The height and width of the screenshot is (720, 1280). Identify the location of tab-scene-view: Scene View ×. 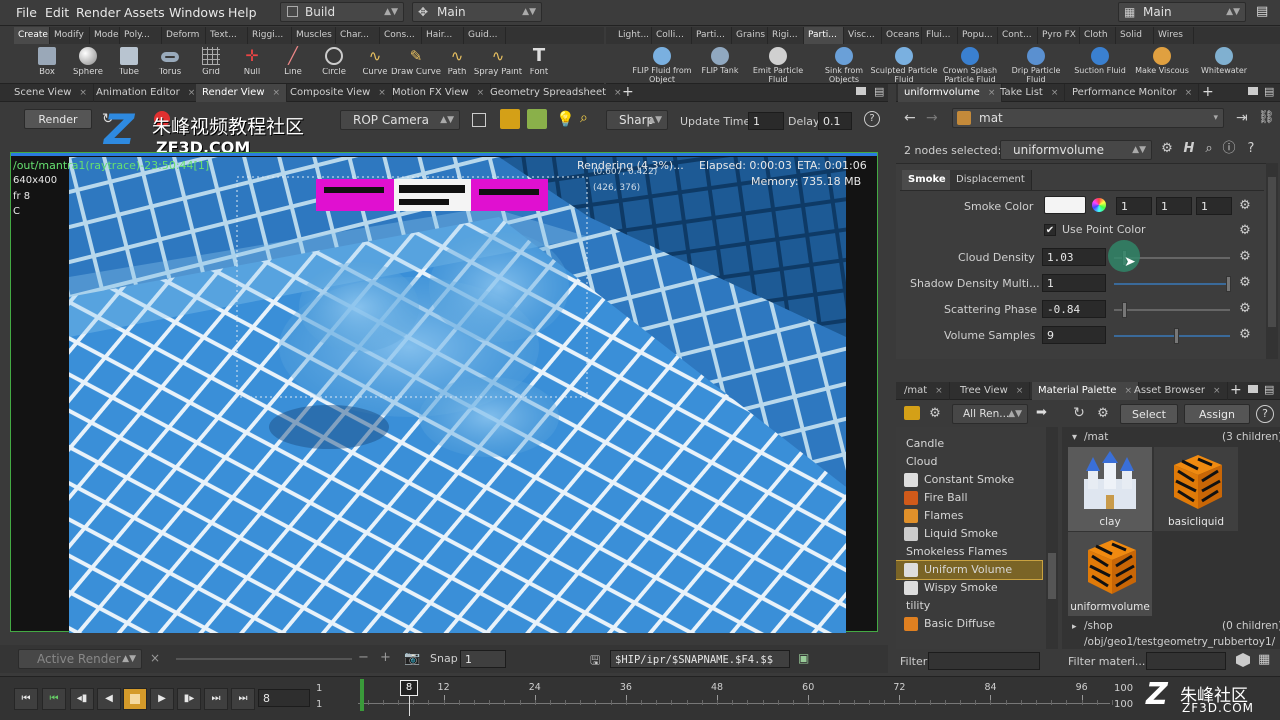
(51, 93).